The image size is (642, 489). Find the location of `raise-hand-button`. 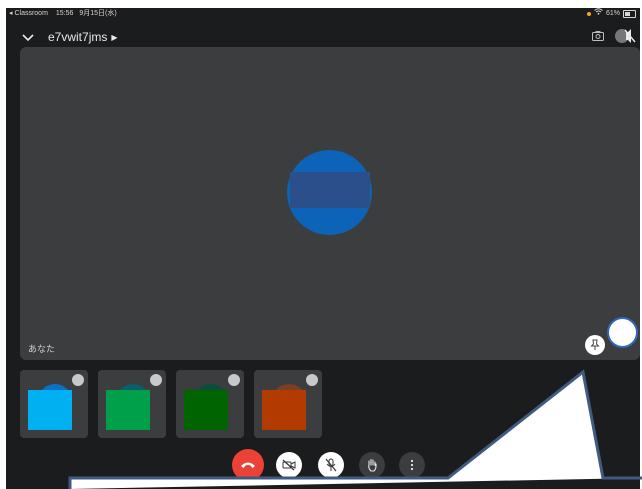

raise-hand-button is located at coordinates (372, 465).